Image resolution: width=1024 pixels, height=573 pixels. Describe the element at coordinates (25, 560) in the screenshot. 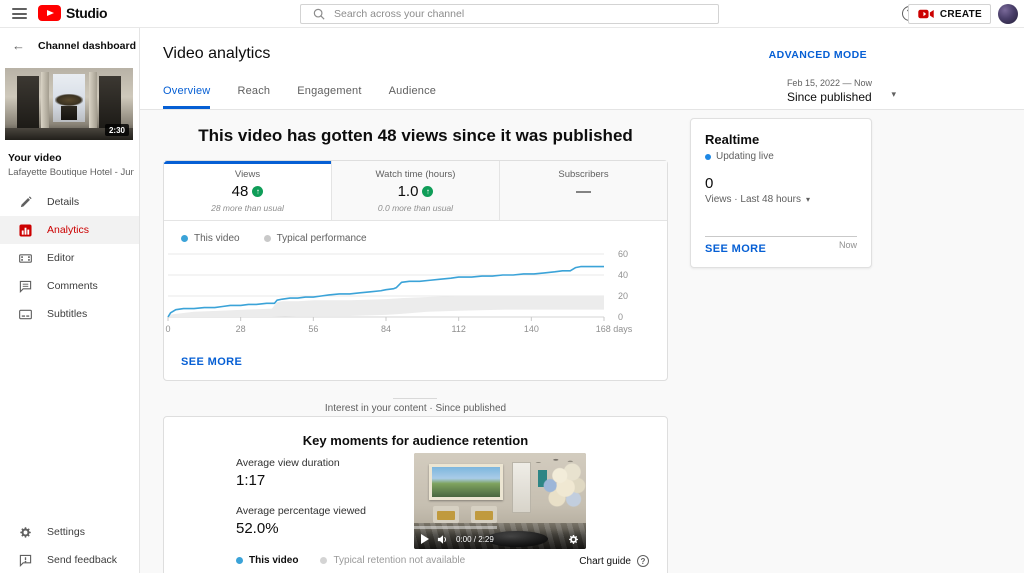

I see `feedback-icon` at that location.